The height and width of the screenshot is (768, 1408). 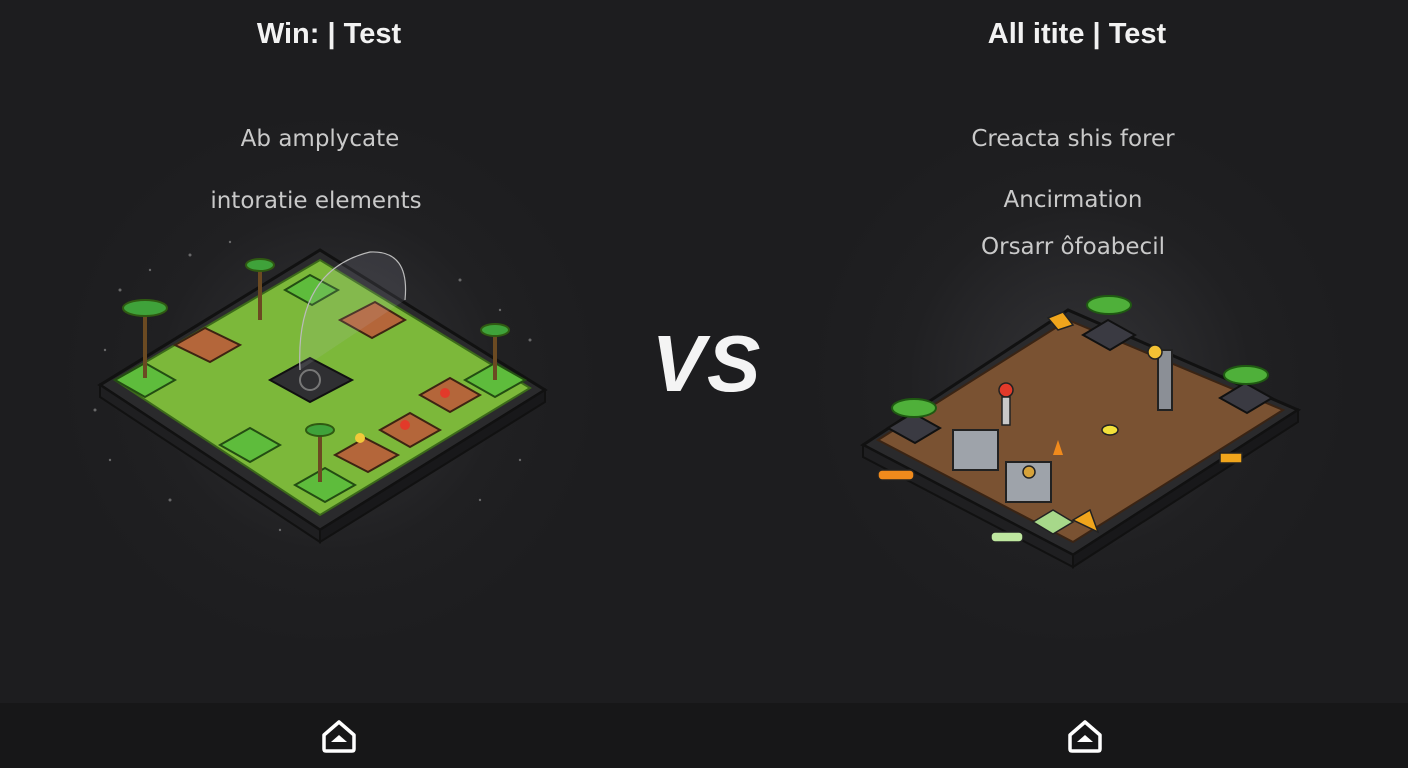 What do you see at coordinates (704, 735) in the screenshot?
I see `bottom-nav-bar` at bounding box center [704, 735].